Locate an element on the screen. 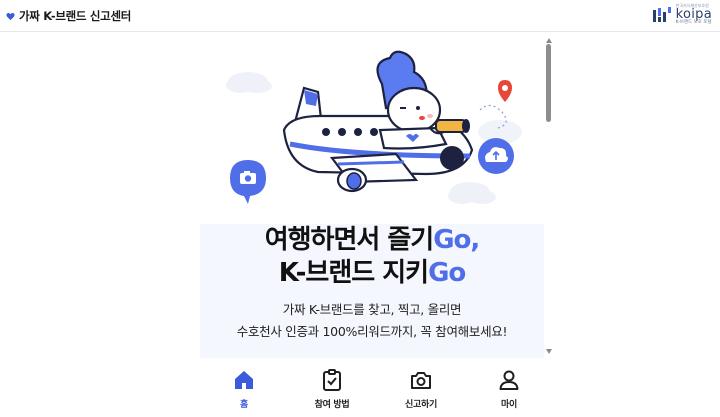 The height and width of the screenshot is (417, 720). app-title: 가짜 K-브랜드 신고센터 is located at coordinates (75, 16).